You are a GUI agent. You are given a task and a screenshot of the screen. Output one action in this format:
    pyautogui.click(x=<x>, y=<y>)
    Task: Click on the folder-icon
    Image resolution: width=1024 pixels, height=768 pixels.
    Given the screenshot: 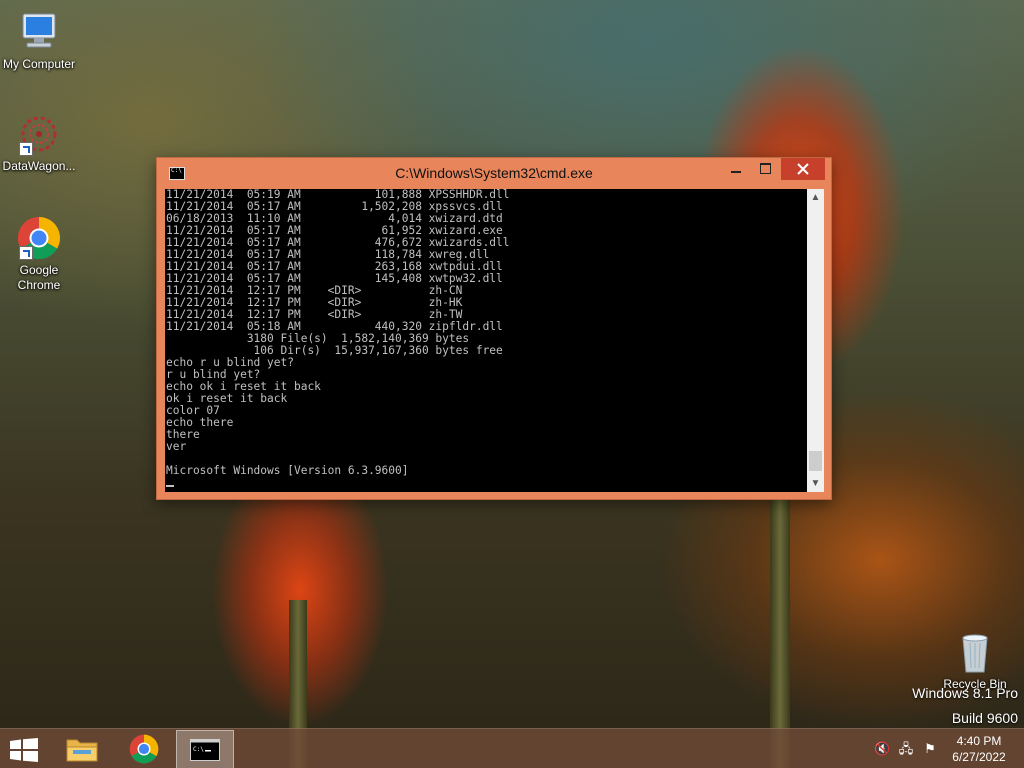 What is the action you would take?
    pyautogui.click(x=82, y=750)
    